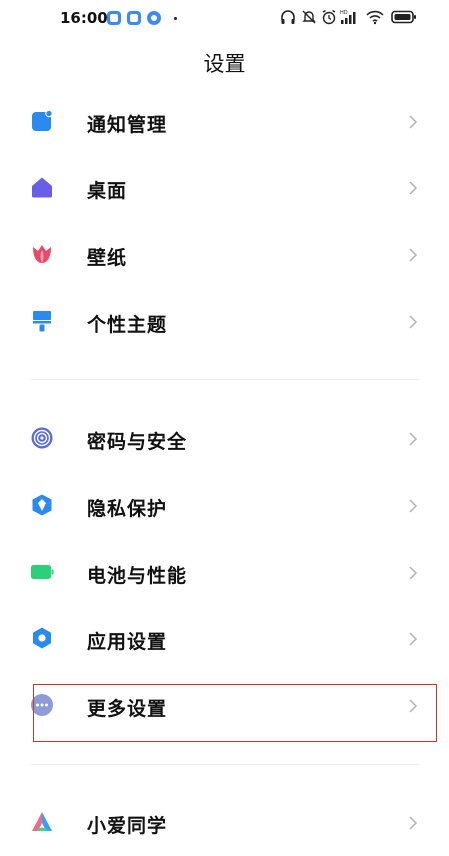  Describe the element at coordinates (224, 639) in the screenshot. I see `settings-item-app-settings: 应用设置` at that location.